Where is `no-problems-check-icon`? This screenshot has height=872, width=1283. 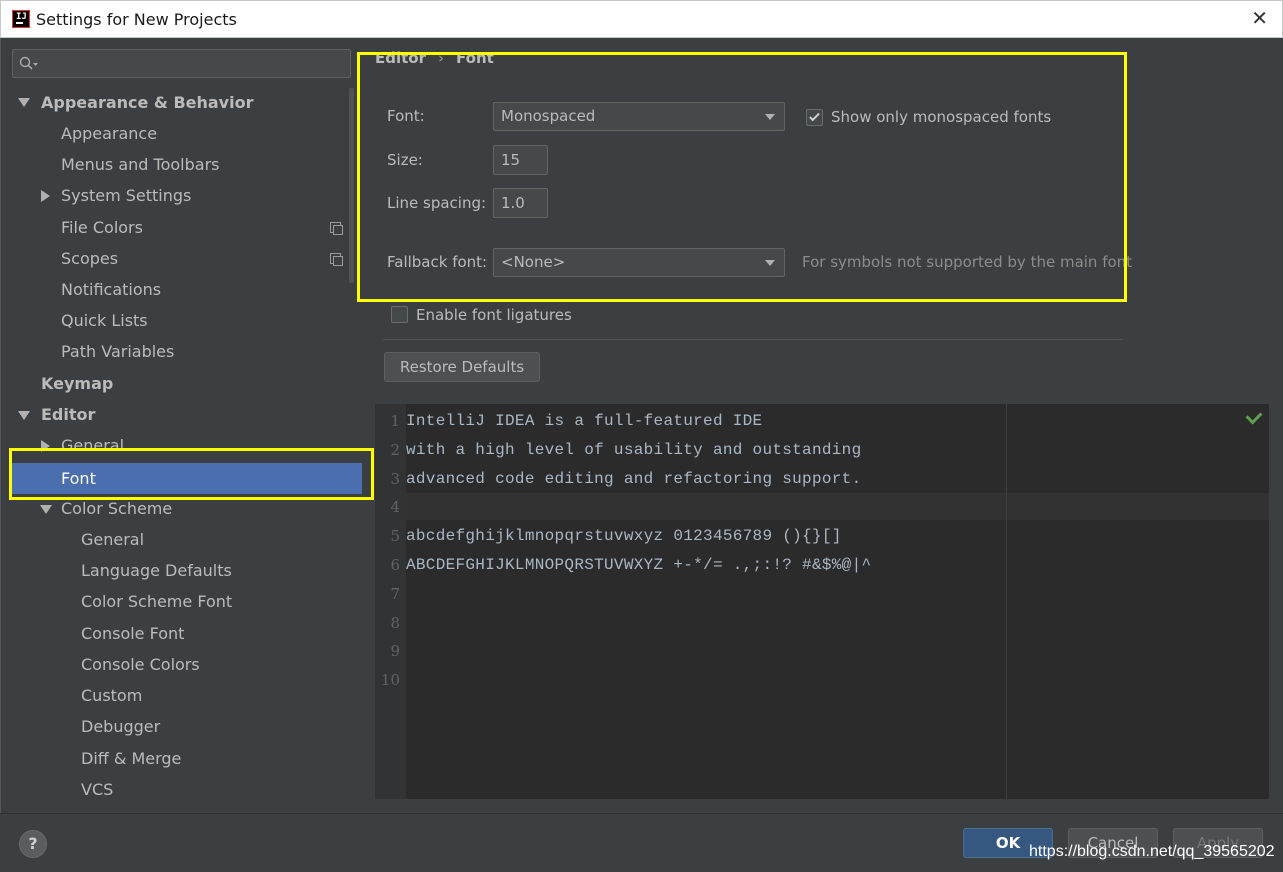
no-problems-check-icon is located at coordinates (1254, 416).